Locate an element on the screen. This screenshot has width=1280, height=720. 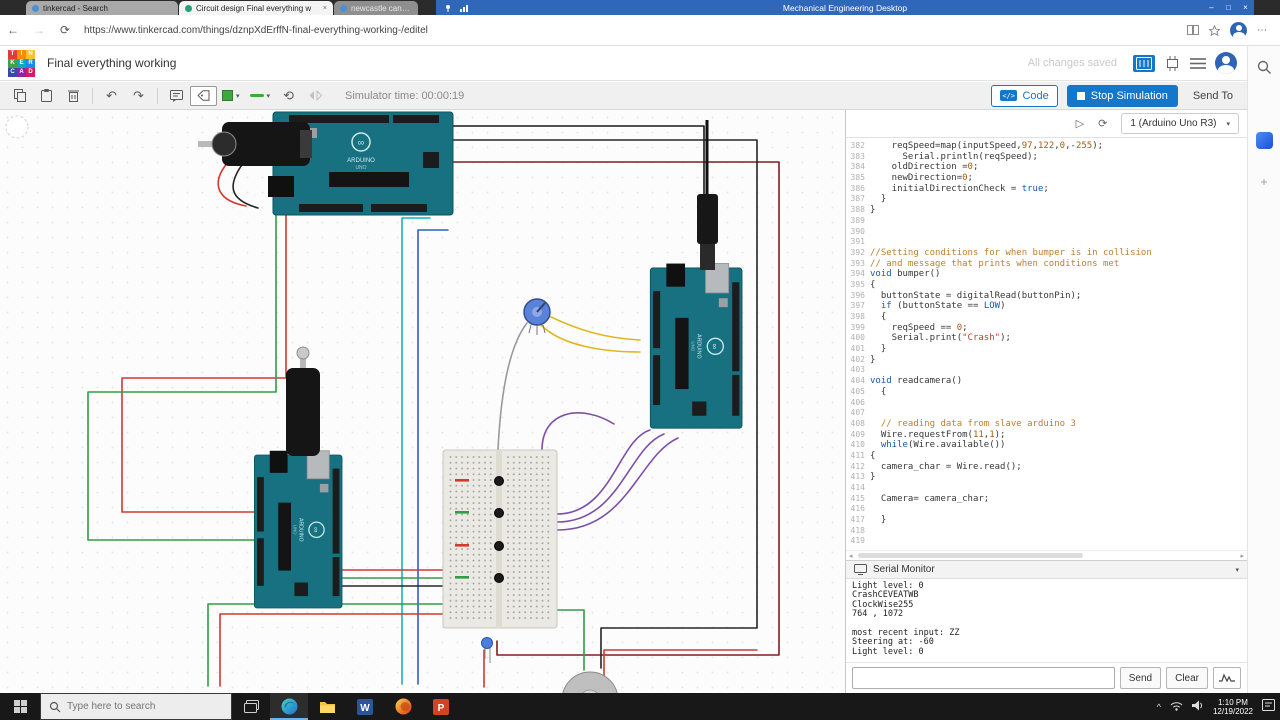
firefox-taskbar-icon is located at coordinates (403, 706).